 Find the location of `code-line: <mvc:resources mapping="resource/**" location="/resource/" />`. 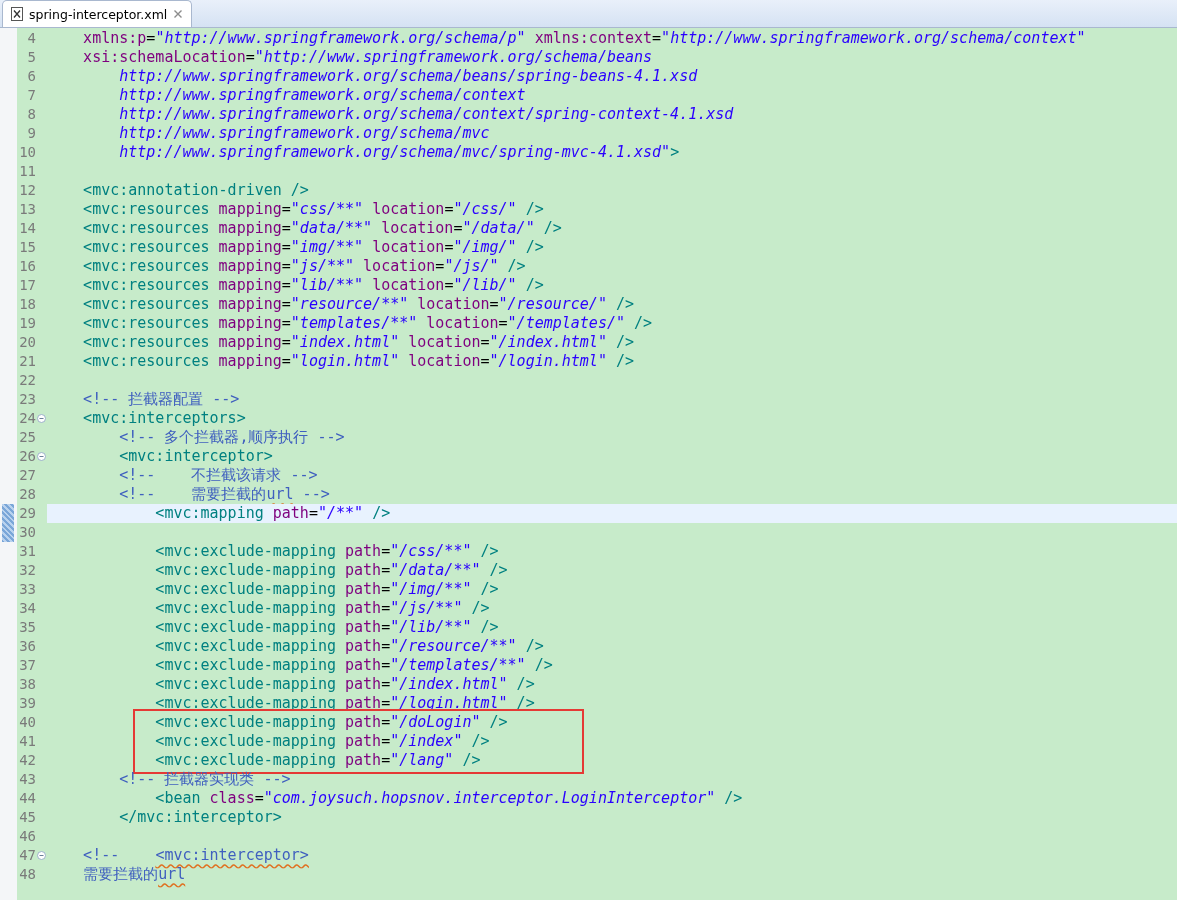

code-line: <mvc:resources mapping="resource/**" location="/resource/" /> is located at coordinates (358, 304).